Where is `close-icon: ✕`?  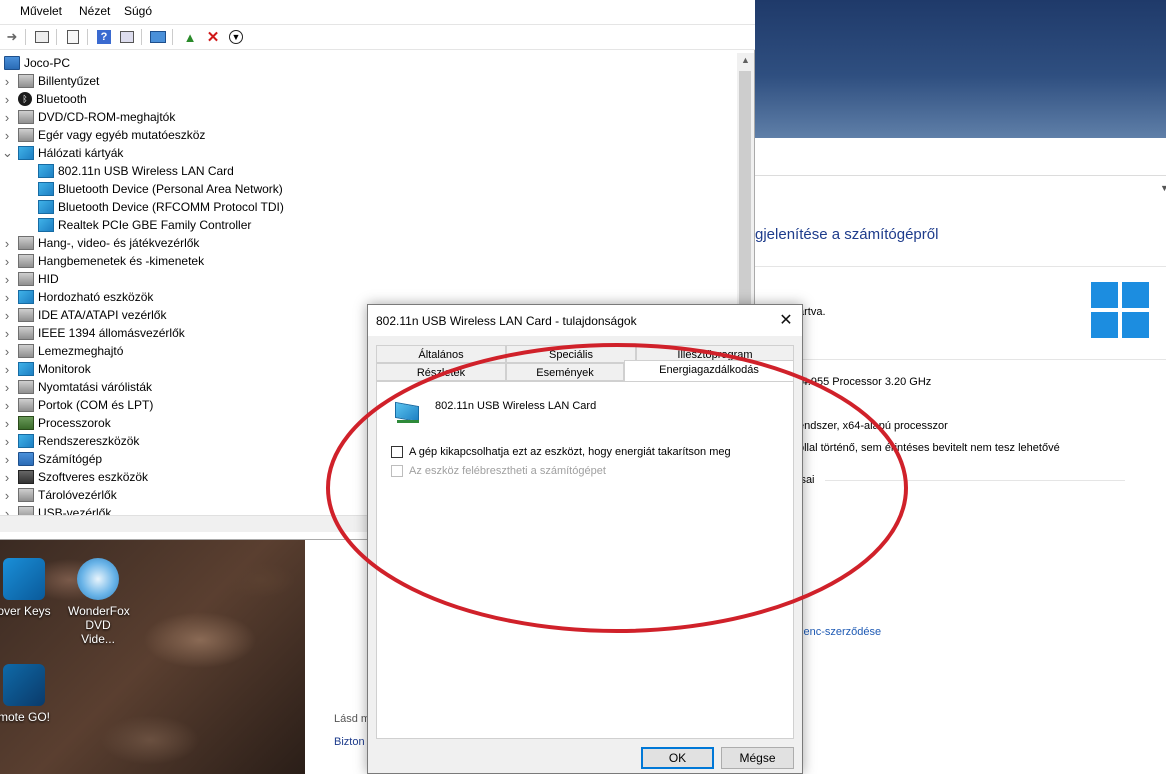 close-icon: ✕ is located at coordinates (786, 321).